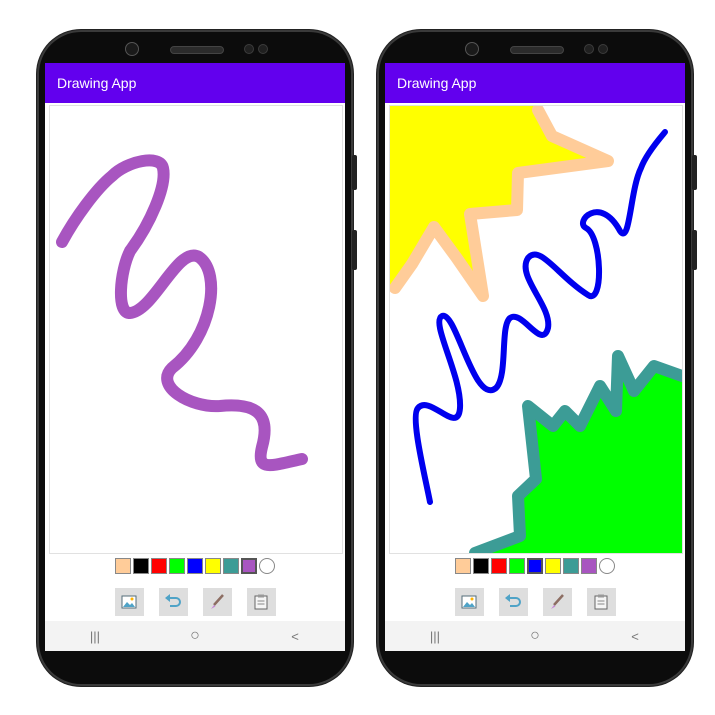 The image size is (715, 715). Describe the element at coordinates (499, 201) in the screenshot. I see `yellow-fill-shape` at that location.